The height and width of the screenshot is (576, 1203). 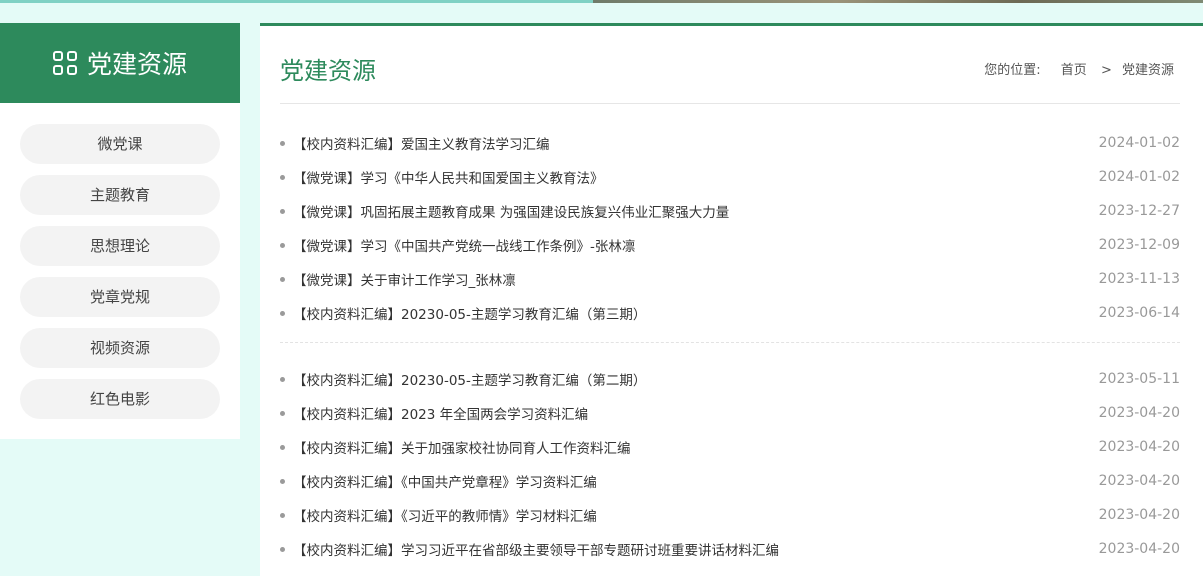 I want to click on sidebar-item-sixianglilun: 思想理论, so click(x=120, y=246).